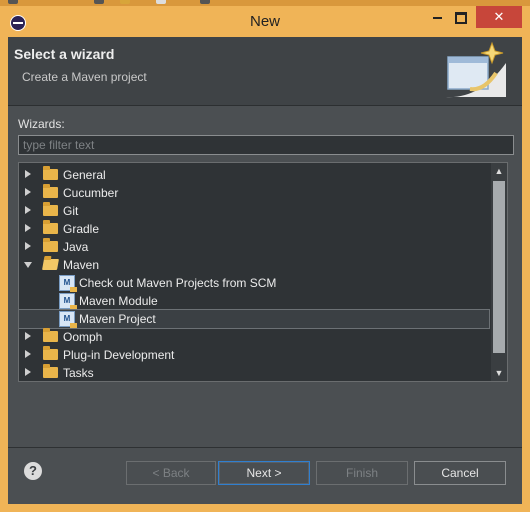 This screenshot has width=530, height=512. Describe the element at coordinates (28, 265) in the screenshot. I see `collapse-arrow-icon` at that location.